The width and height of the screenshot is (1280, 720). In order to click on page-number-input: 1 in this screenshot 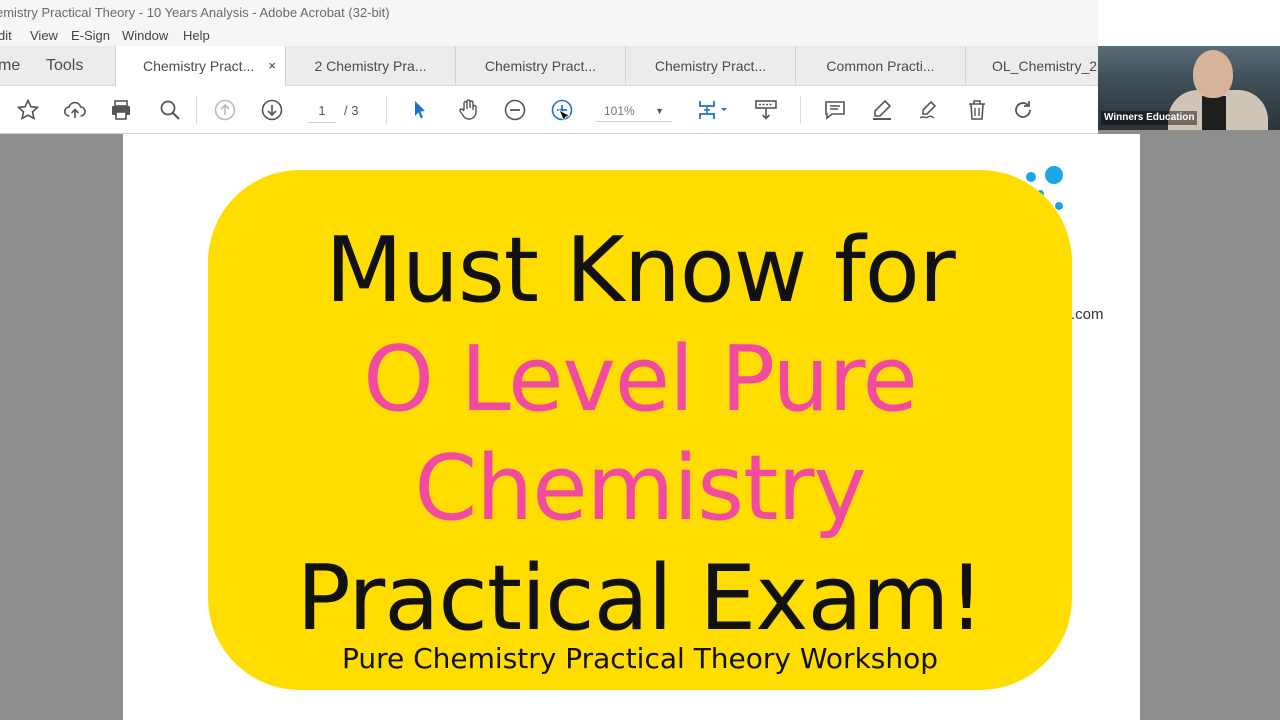, I will do `click(322, 111)`.